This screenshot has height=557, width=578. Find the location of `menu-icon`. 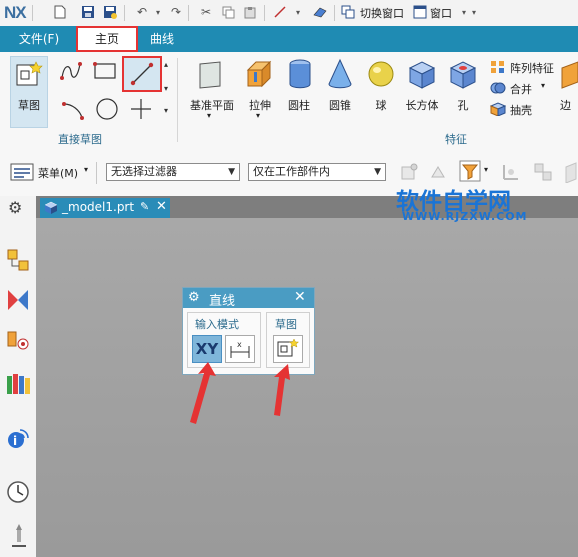

menu-icon is located at coordinates (22, 173).